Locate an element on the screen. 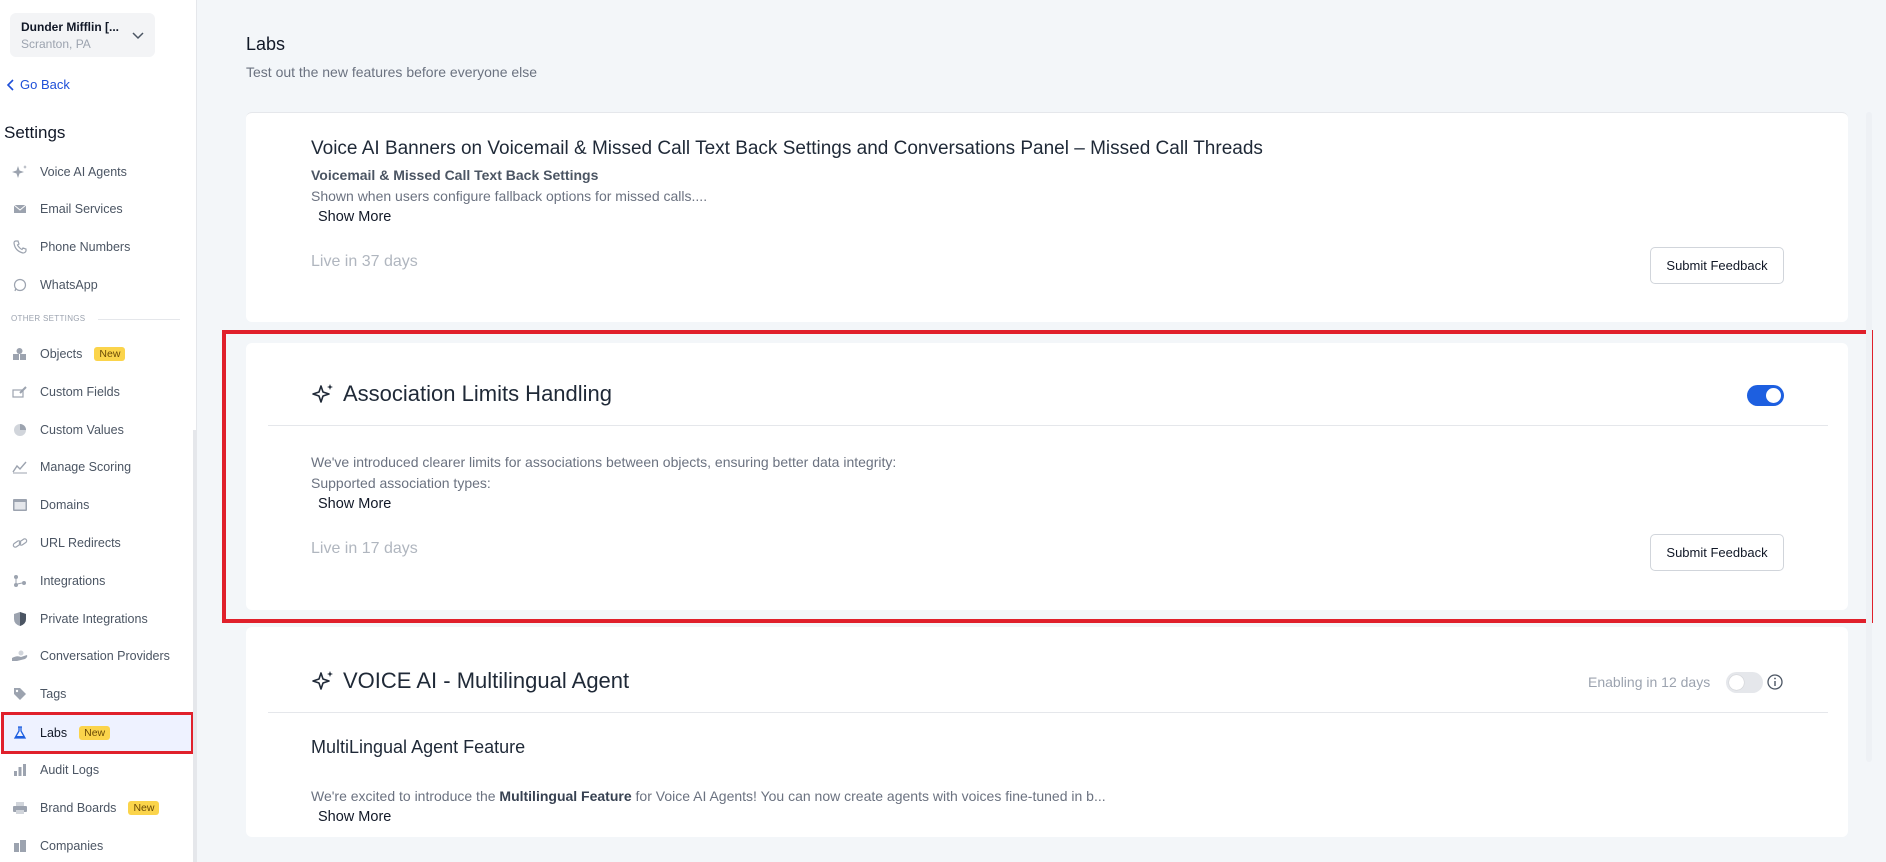 Image resolution: width=1886 pixels, height=862 pixels. description-bold: Multilingual Feature is located at coordinates (565, 796).